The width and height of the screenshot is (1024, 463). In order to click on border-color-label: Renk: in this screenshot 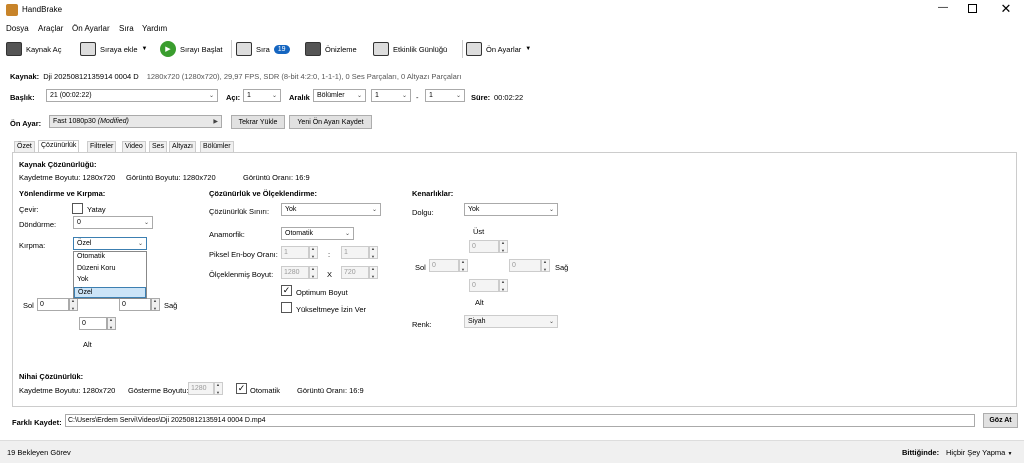, I will do `click(422, 324)`.